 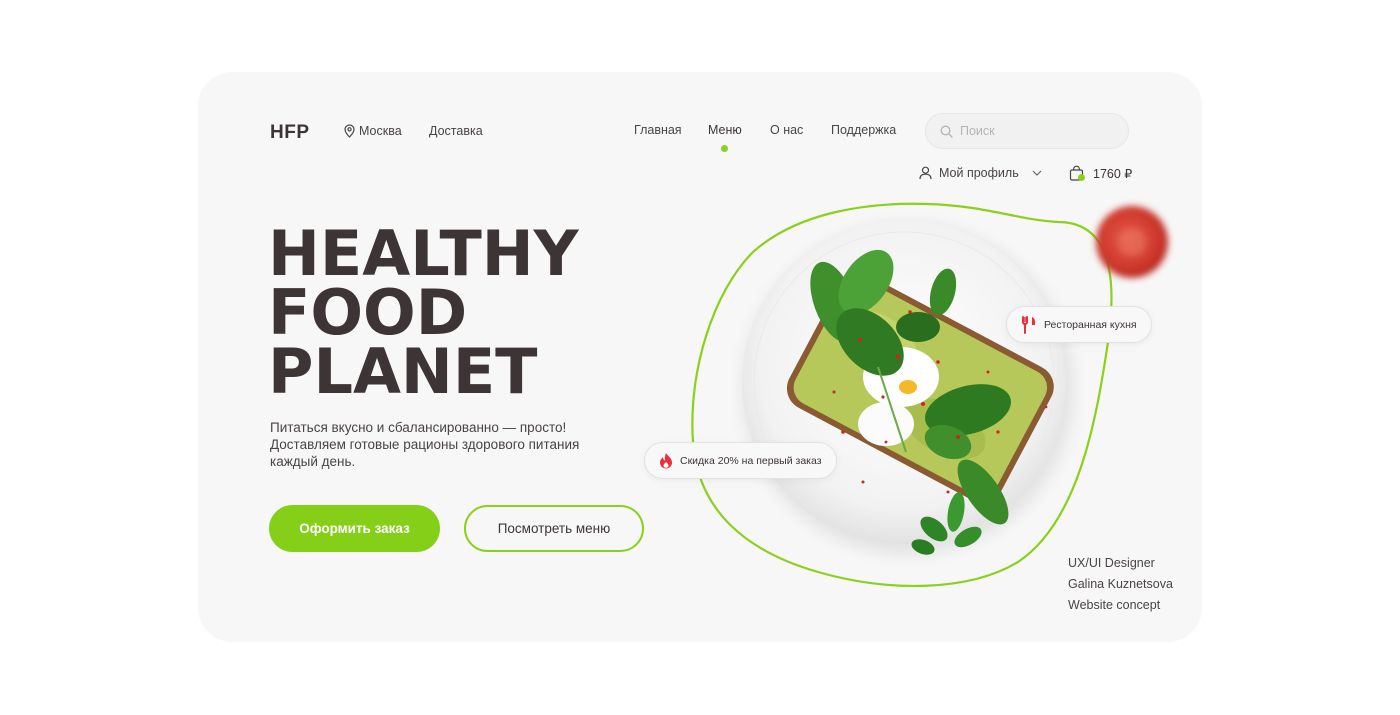 What do you see at coordinates (751, 460) in the screenshot?
I see `discount-badge-label: Скидка 20% на первый заказ` at bounding box center [751, 460].